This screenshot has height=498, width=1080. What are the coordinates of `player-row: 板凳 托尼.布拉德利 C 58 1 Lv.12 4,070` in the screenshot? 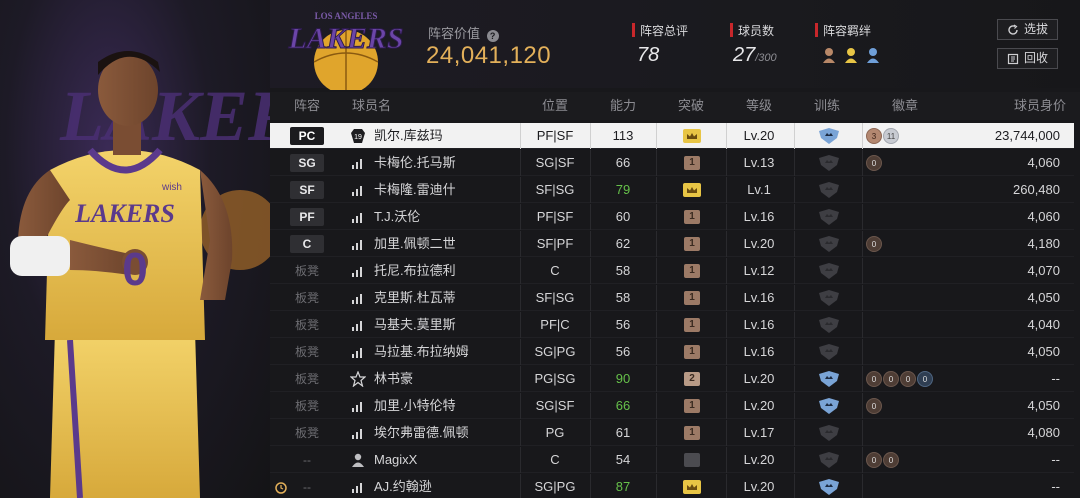 It's located at (672, 271).